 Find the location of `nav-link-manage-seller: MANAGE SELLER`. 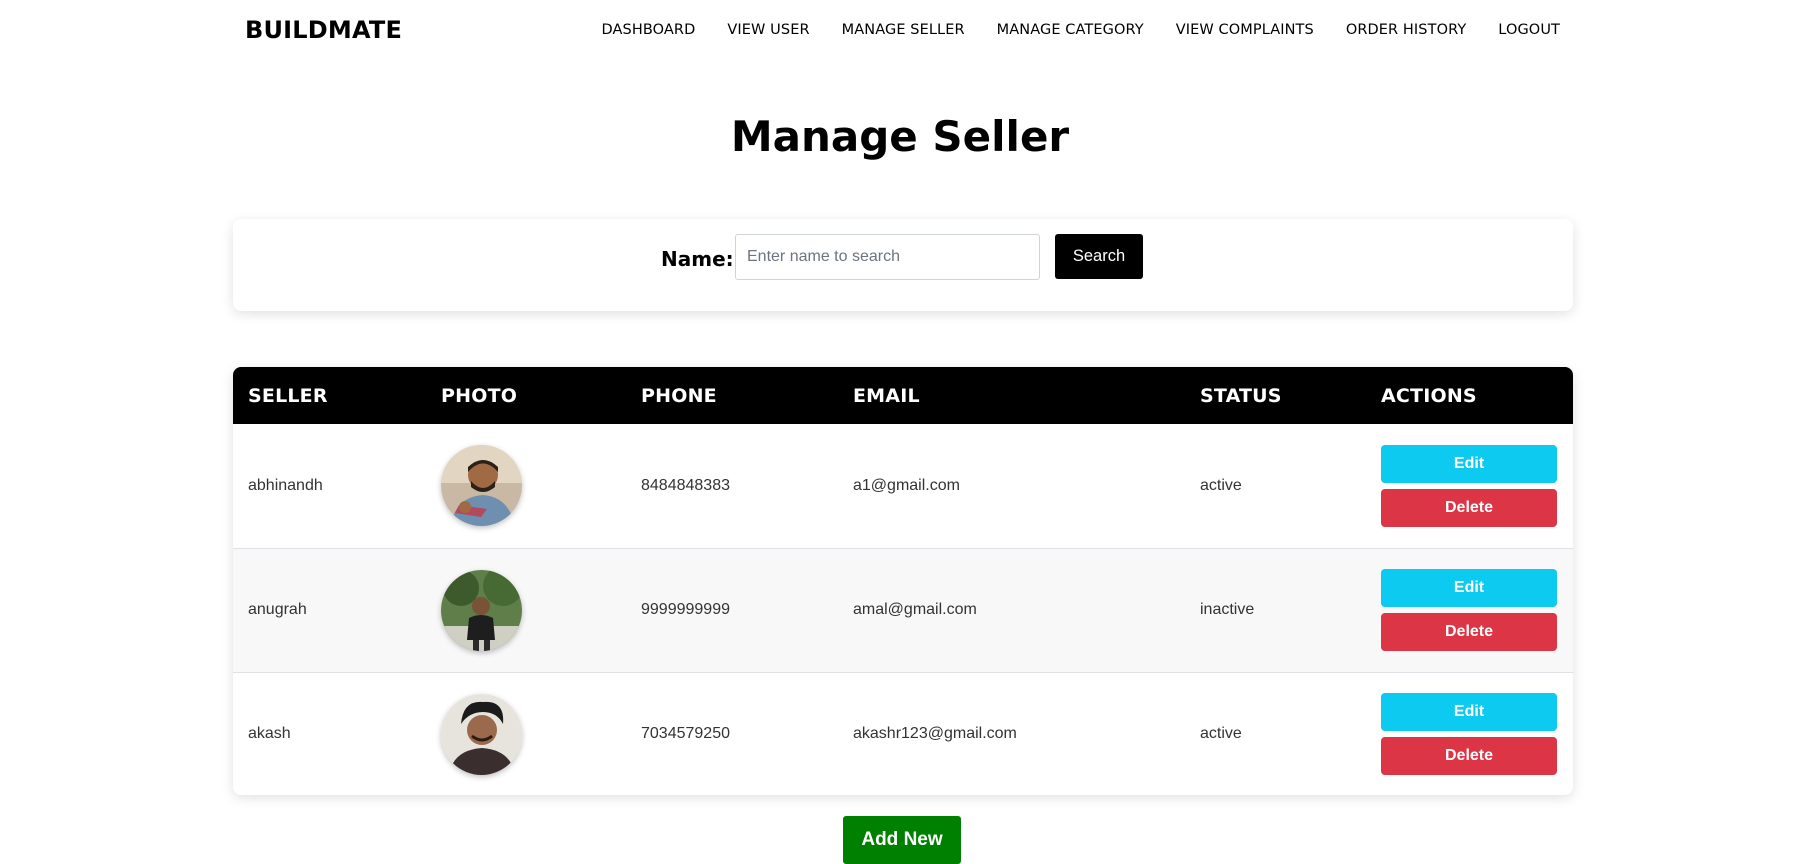

nav-link-manage-seller: MANAGE SELLER is located at coordinates (903, 30).